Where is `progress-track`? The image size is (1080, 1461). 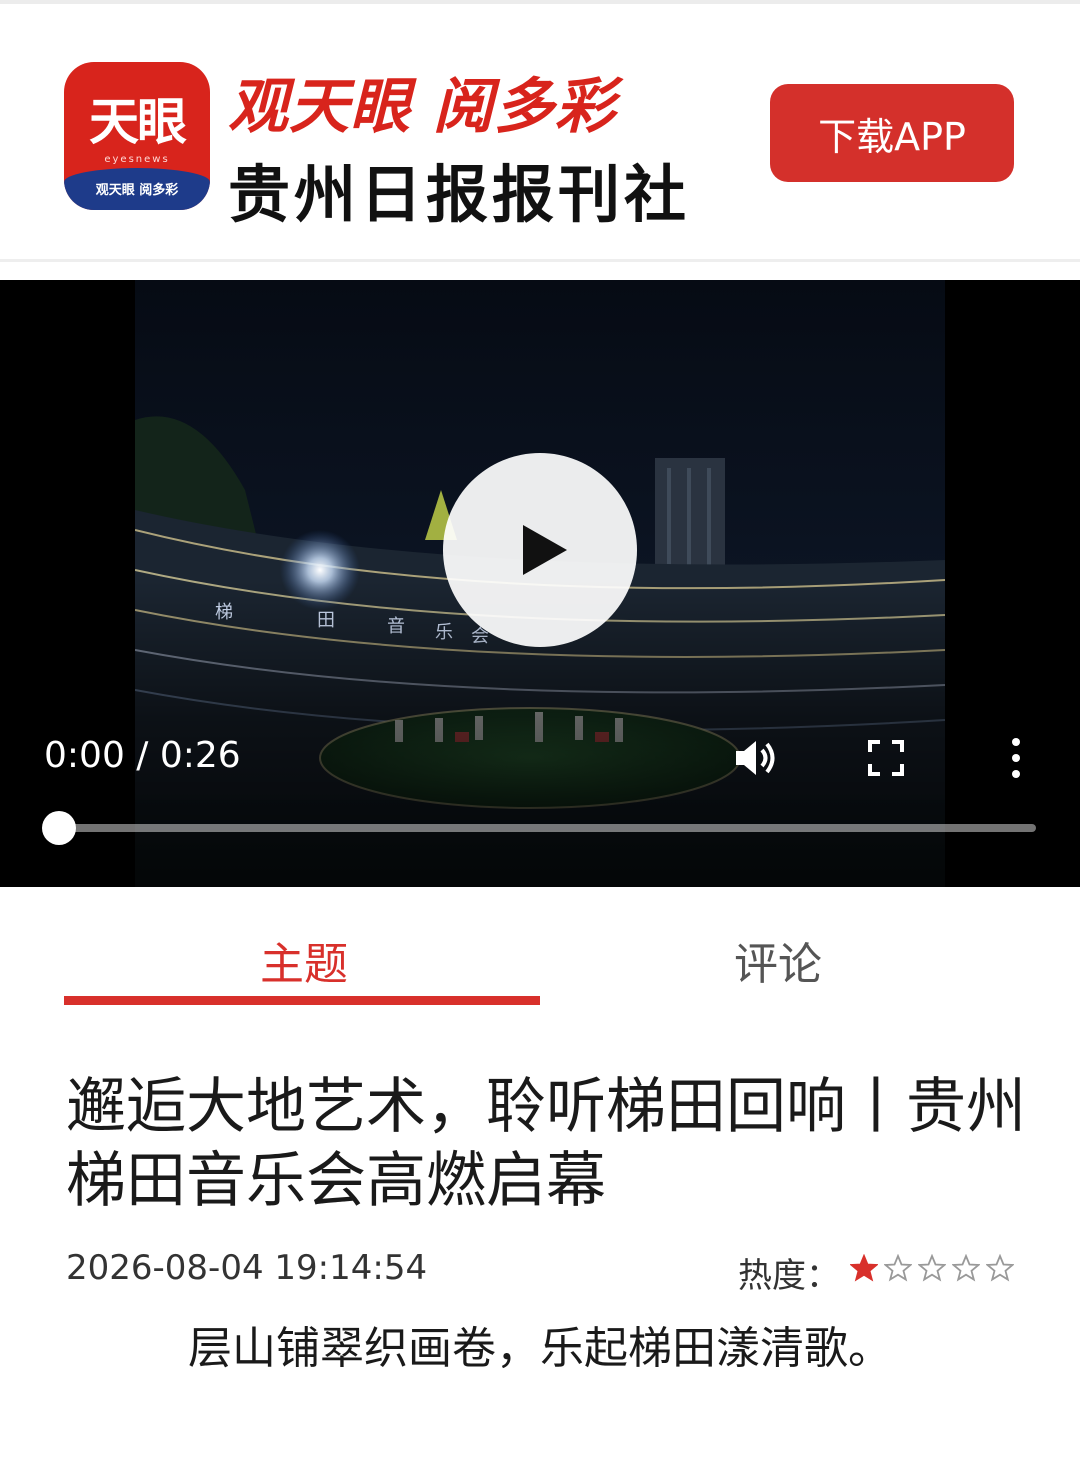
progress-track is located at coordinates (548, 828).